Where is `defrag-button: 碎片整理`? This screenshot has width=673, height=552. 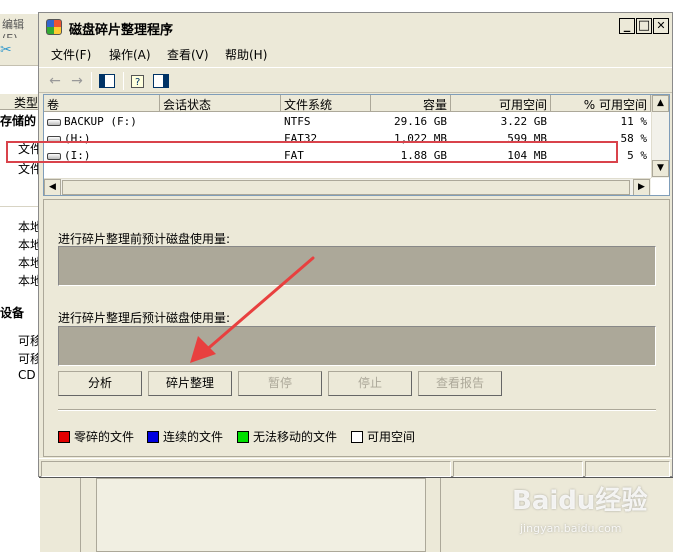
defrag-button: 碎片整理 is located at coordinates (190, 383).